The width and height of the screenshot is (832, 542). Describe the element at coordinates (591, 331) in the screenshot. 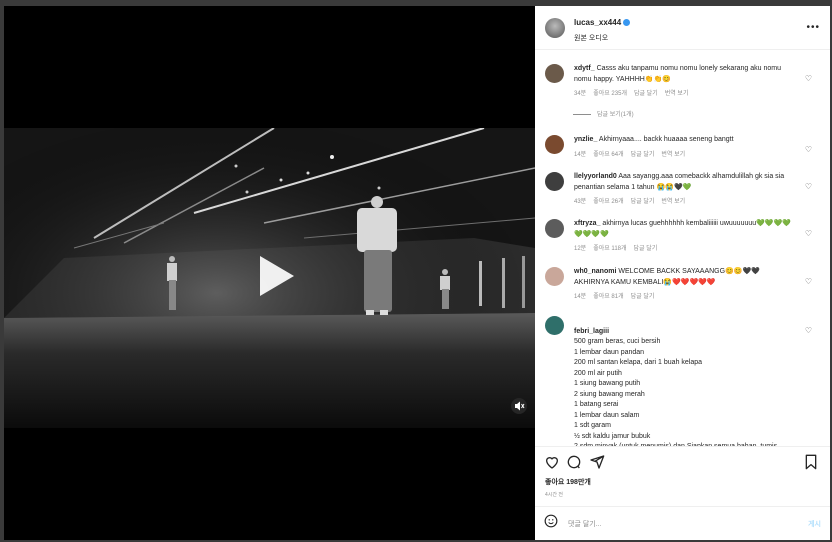

I see `comment-username: febri_lagiii` at that location.